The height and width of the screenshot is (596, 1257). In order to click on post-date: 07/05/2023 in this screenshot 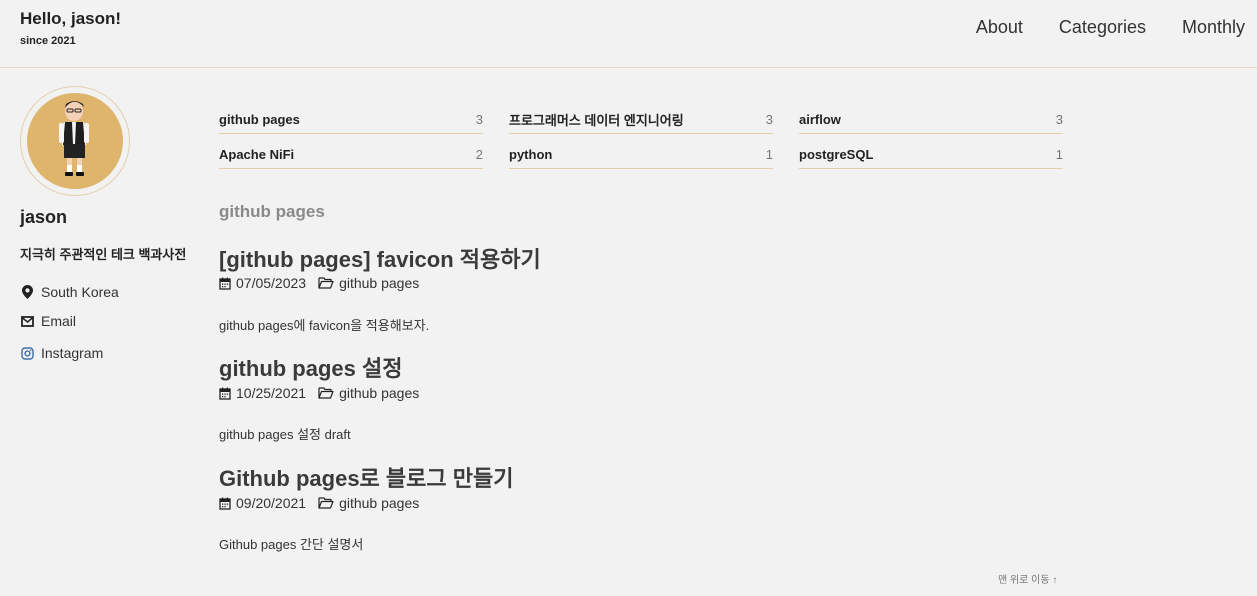, I will do `click(271, 283)`.